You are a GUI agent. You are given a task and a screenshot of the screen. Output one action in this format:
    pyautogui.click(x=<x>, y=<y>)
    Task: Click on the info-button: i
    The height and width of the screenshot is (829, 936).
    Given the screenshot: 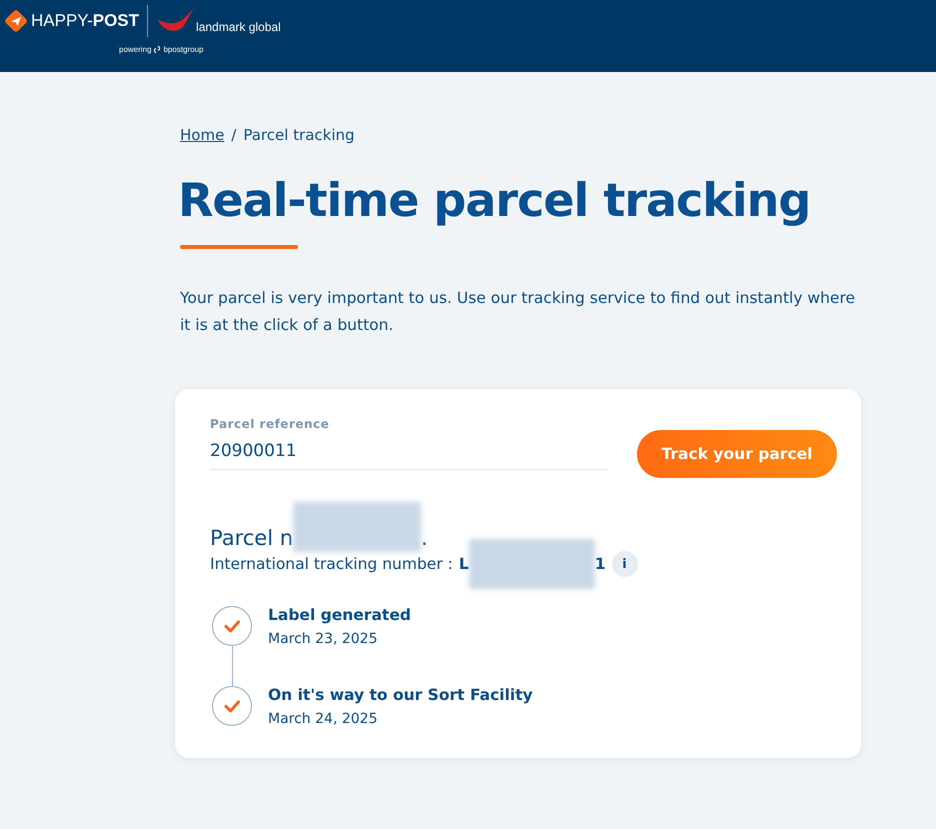 What is the action you would take?
    pyautogui.click(x=625, y=564)
    